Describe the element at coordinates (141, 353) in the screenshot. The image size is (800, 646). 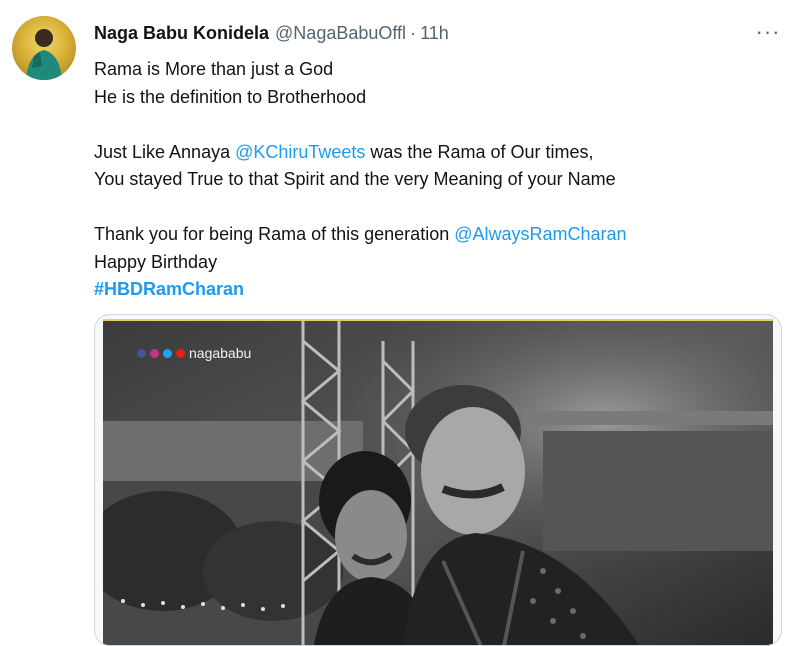
I see `facebook-icon` at that location.